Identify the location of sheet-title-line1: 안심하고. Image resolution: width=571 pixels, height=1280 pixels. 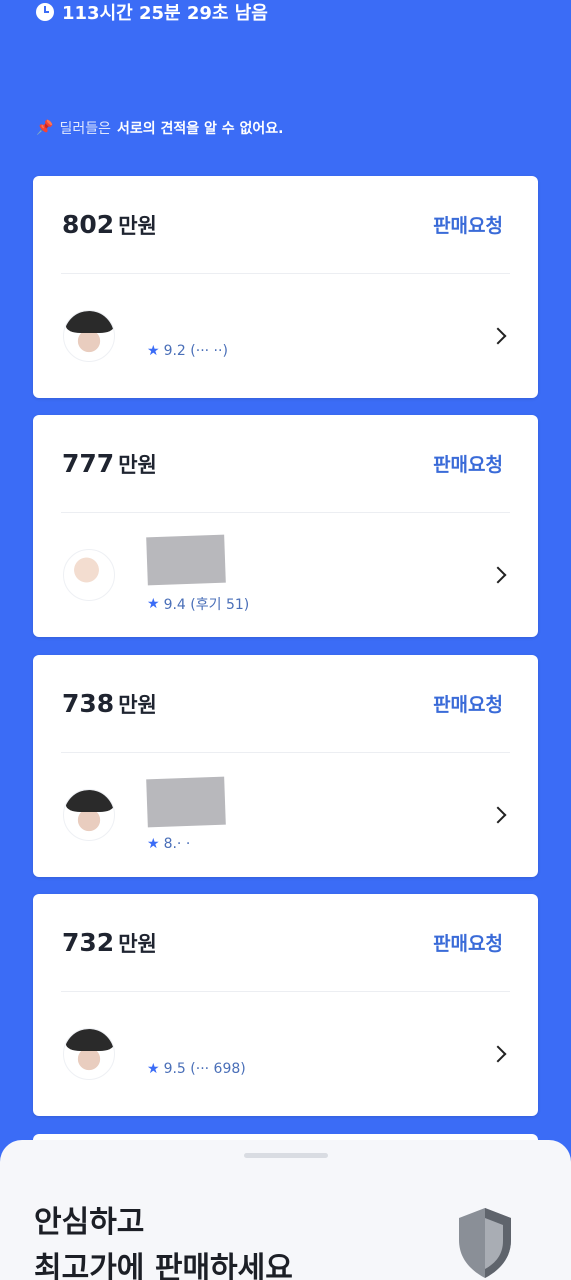
(89, 1222).